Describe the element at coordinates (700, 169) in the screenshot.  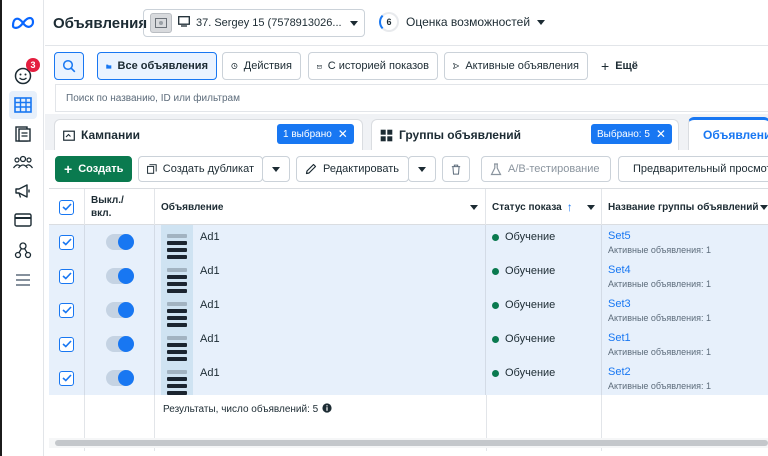
I see `preview-label: Предварительный просмотр` at that location.